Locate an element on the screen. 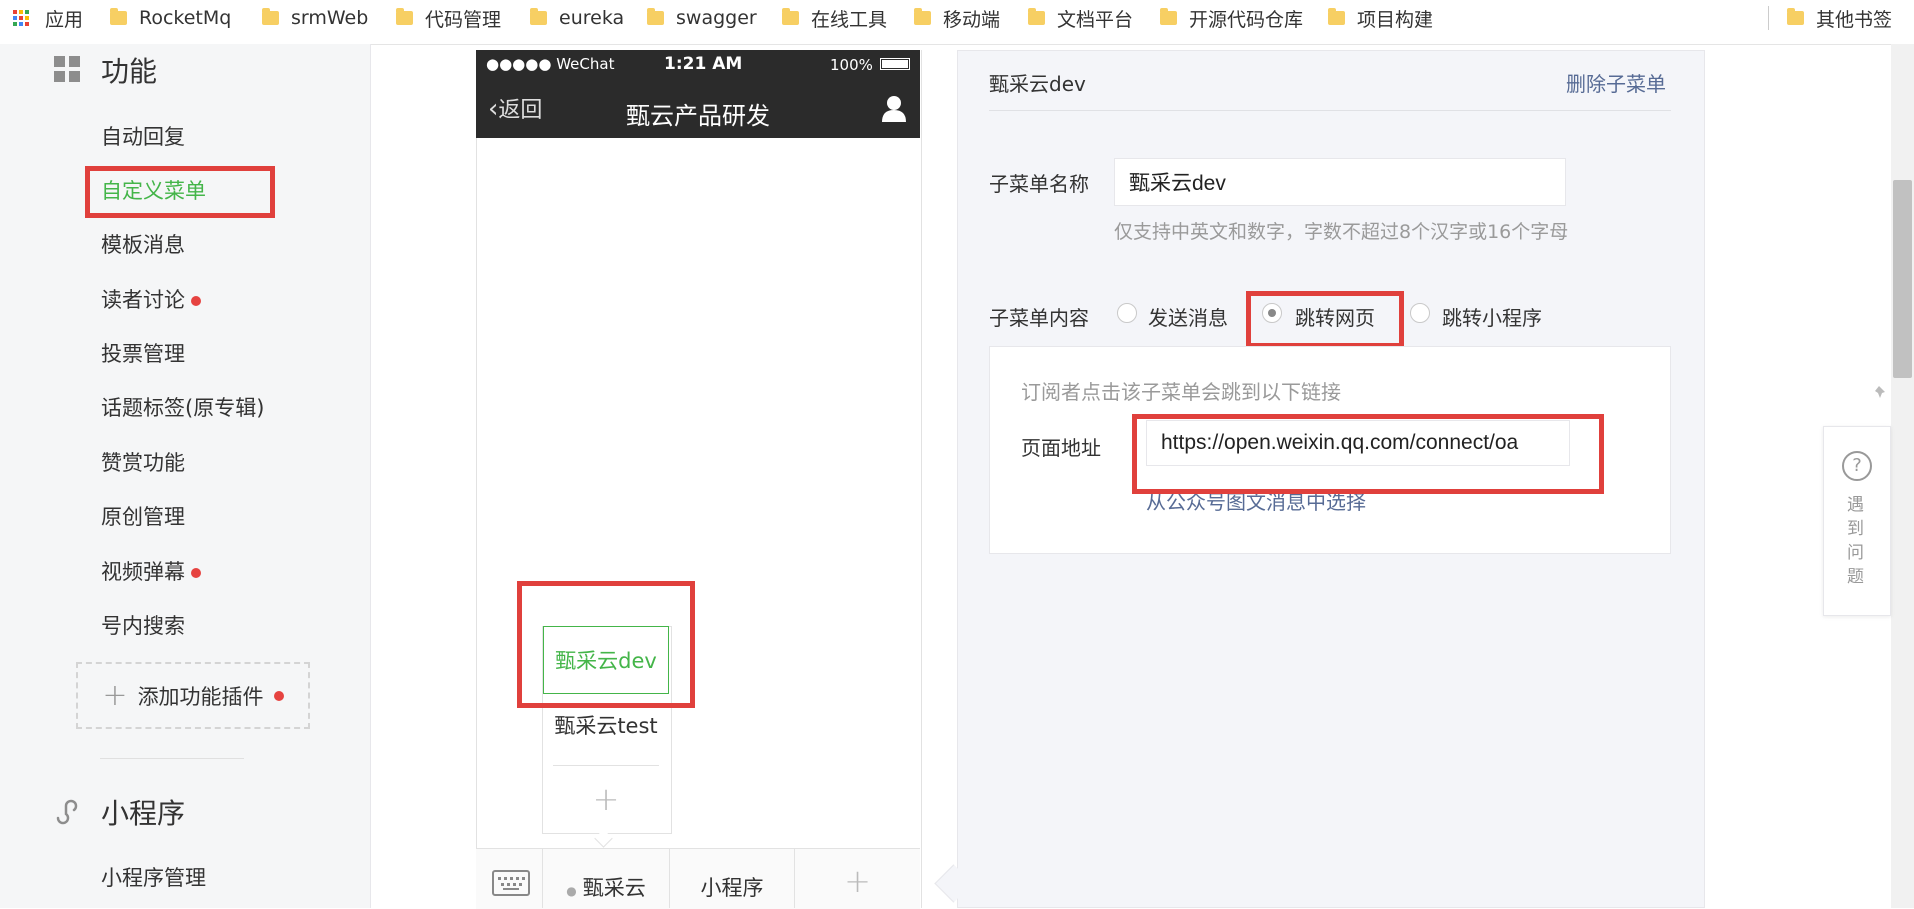  bookmark-mobile: 移动端 is located at coordinates (957, 18).